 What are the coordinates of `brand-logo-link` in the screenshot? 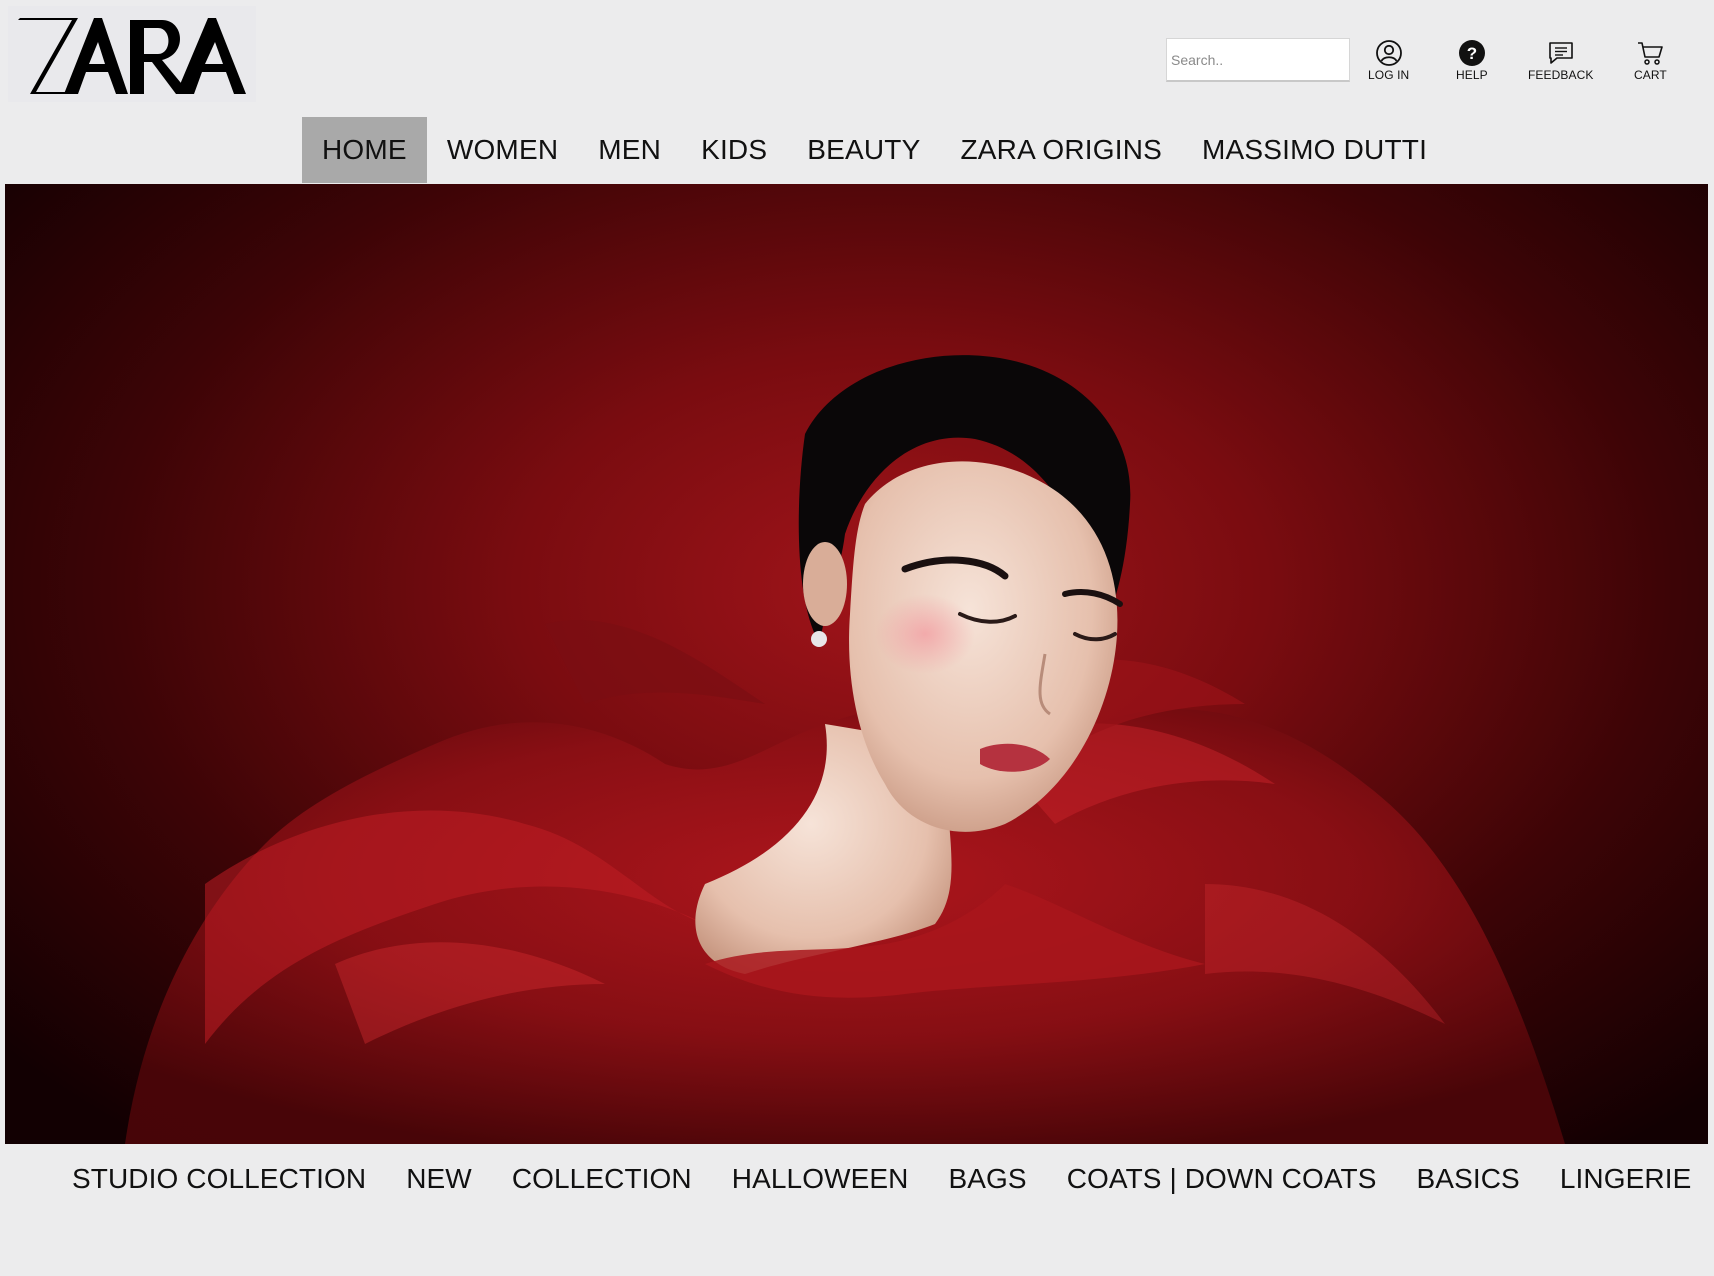 It's located at (132, 54).